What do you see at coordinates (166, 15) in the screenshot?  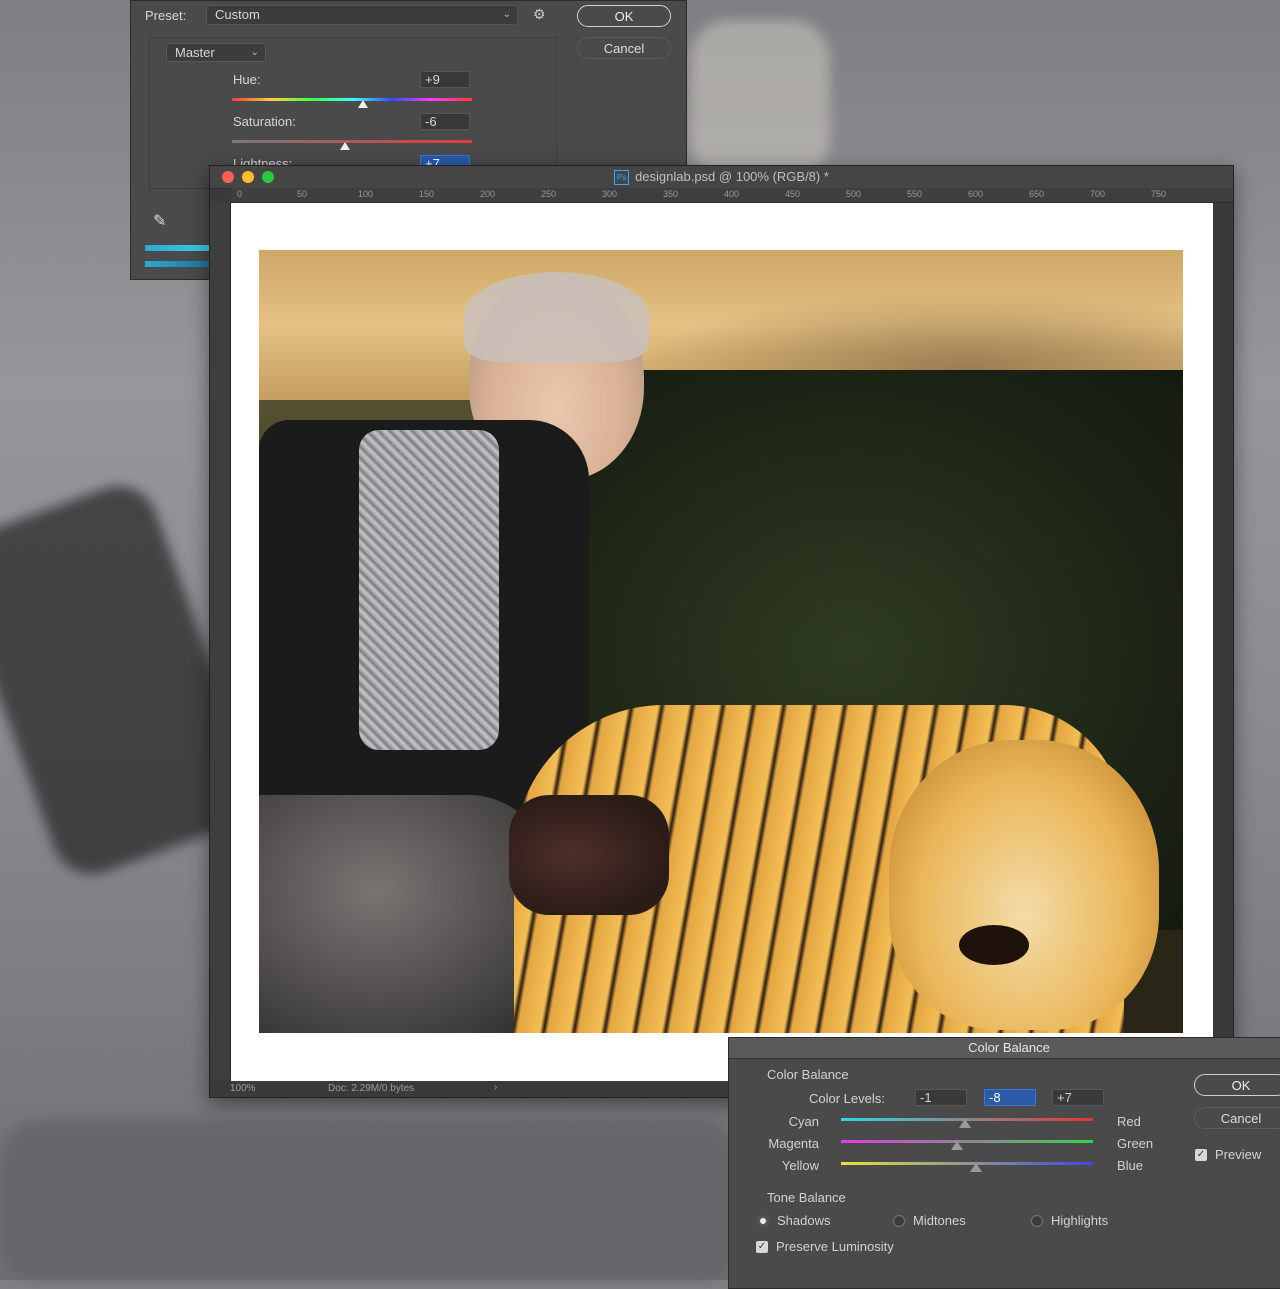 I see `preset-label: Preset:` at bounding box center [166, 15].